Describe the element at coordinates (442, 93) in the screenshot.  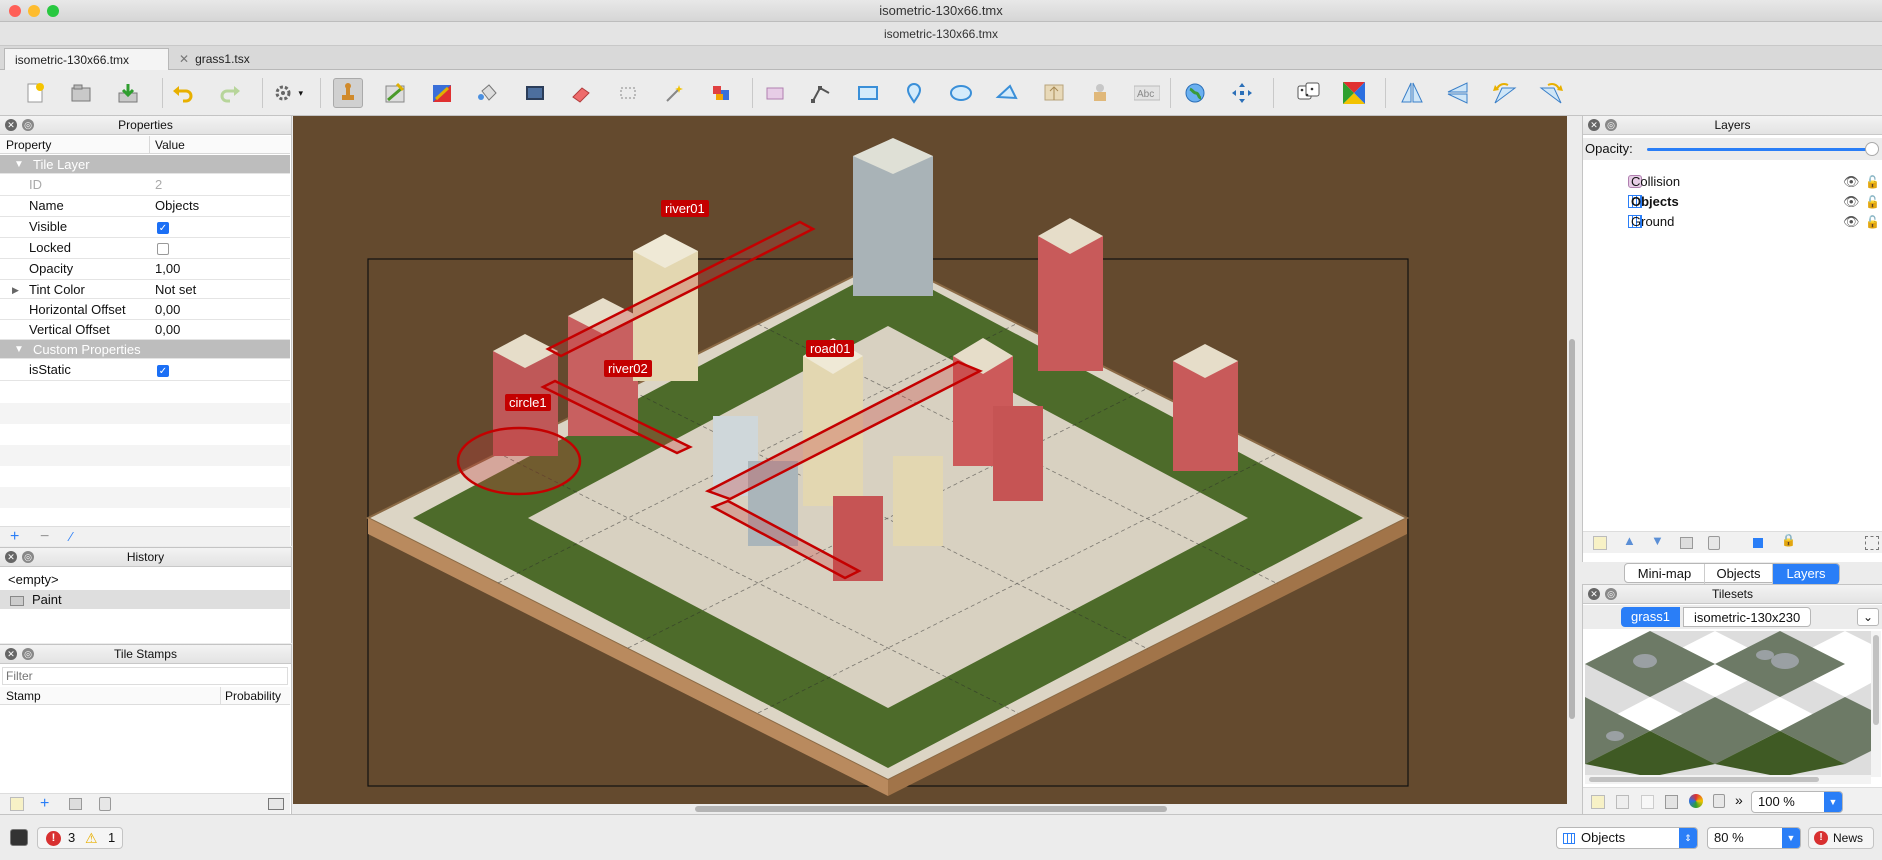
I see `wang-brush-icon` at that location.